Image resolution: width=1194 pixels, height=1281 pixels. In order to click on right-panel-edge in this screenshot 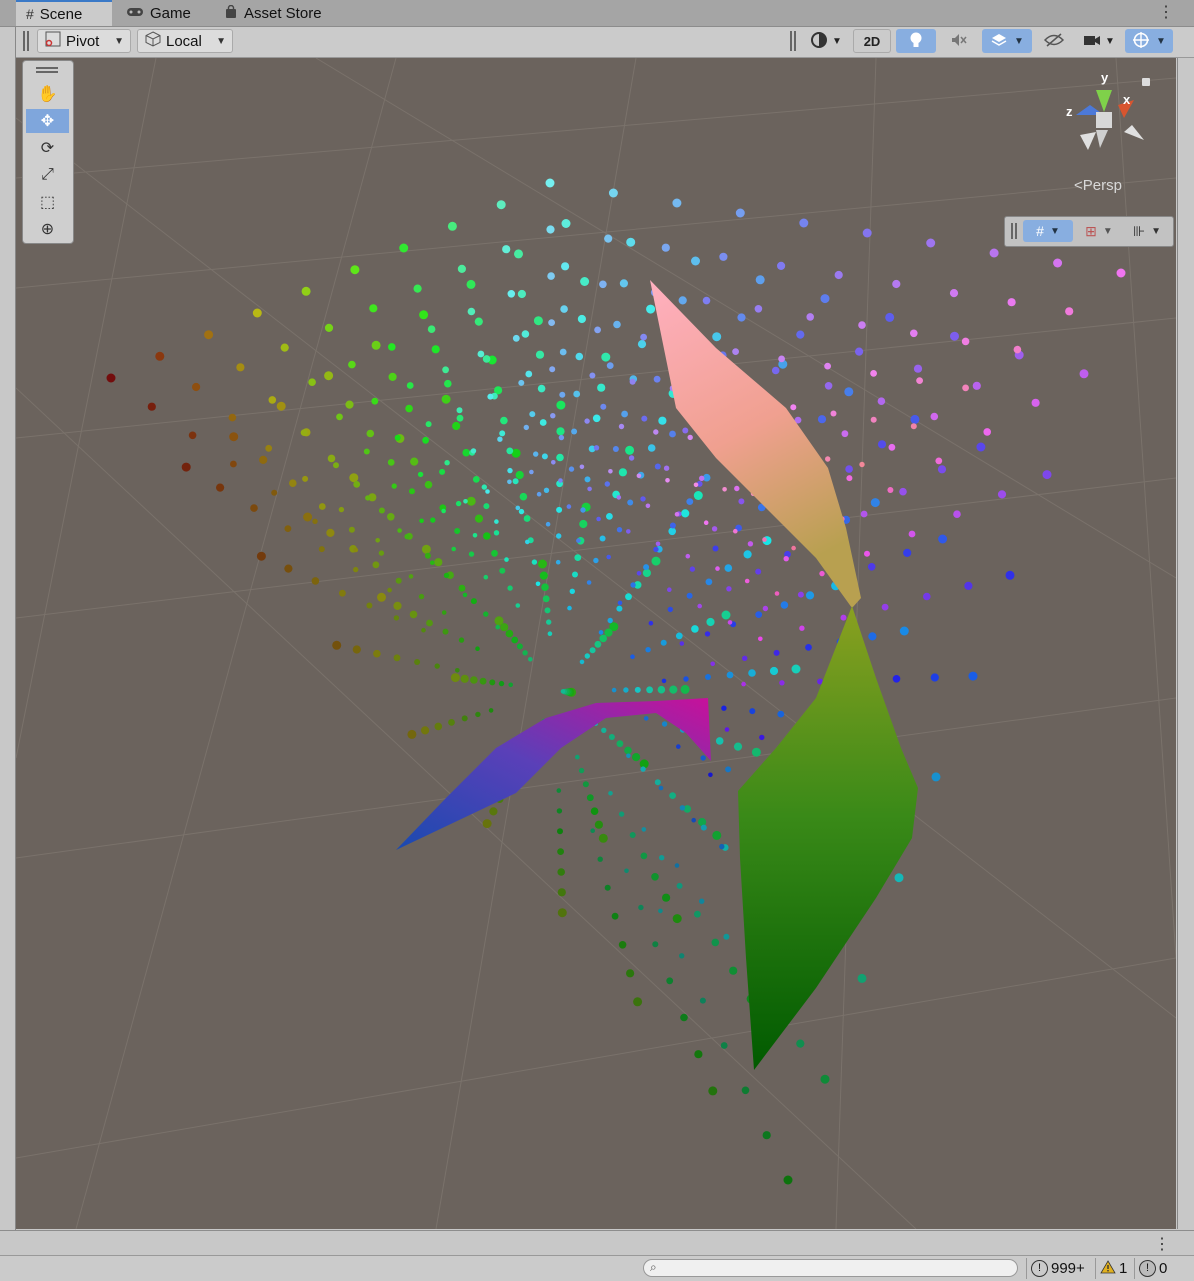, I will do `click(1185, 643)`.